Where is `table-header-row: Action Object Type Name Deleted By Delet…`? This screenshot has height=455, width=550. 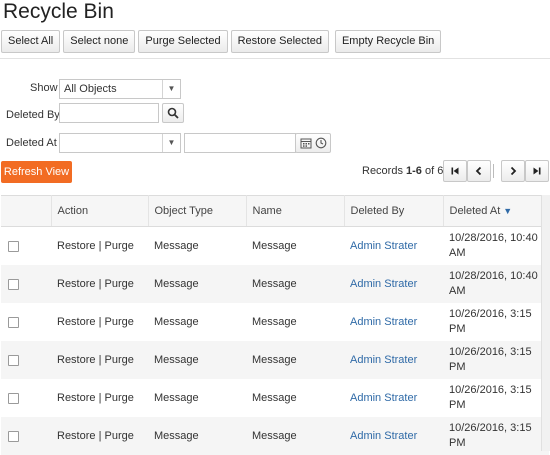
table-header-row: Action Object Type Name Deleted By Delet… is located at coordinates (275, 211).